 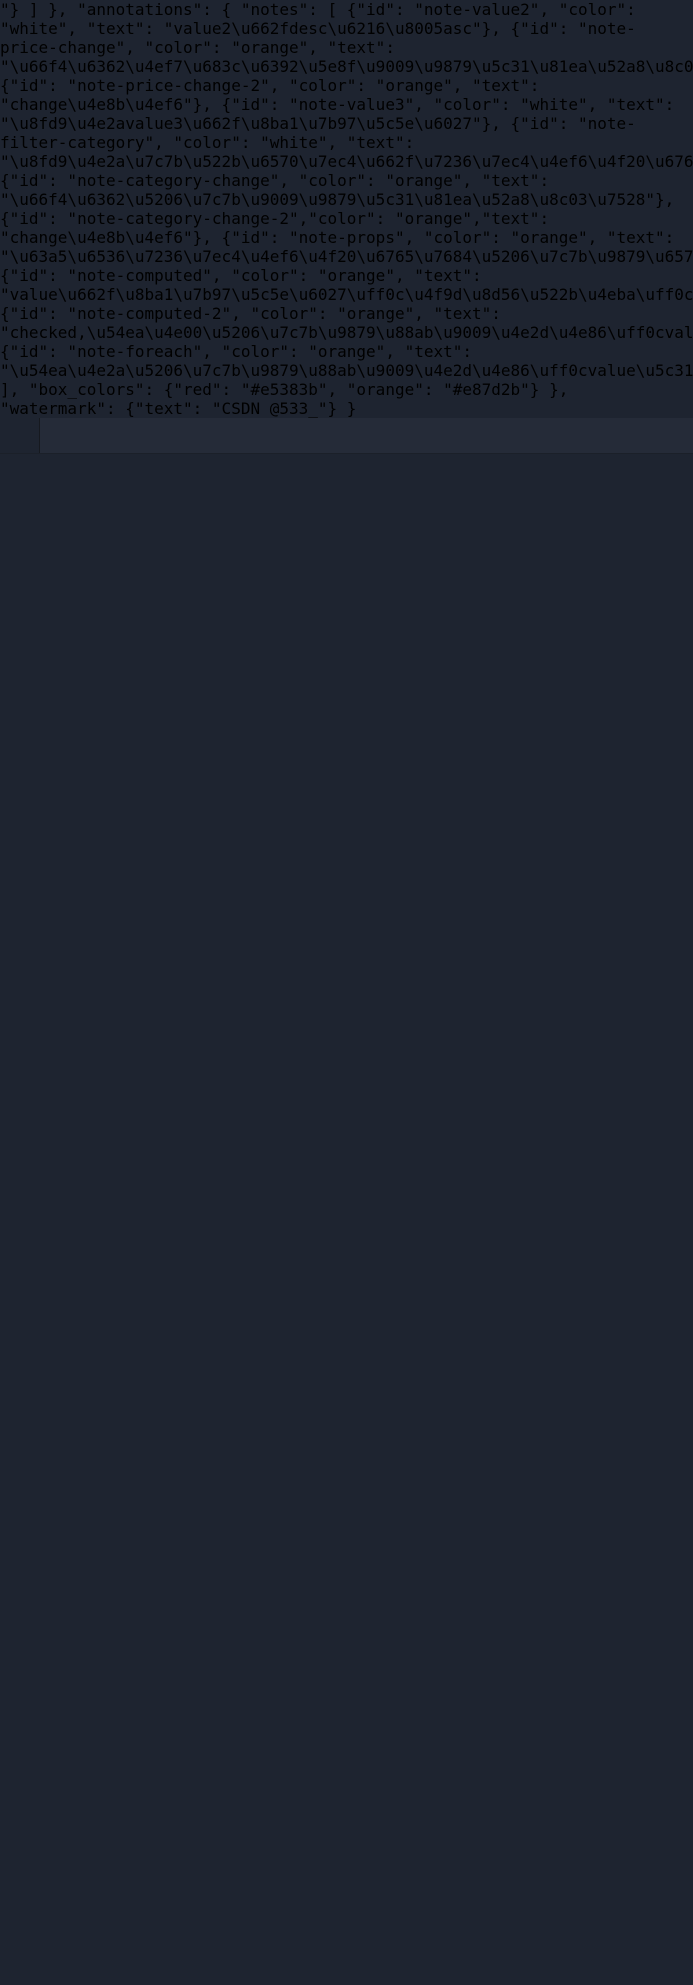 What do you see at coordinates (20, 435) in the screenshot?
I see `tab-searchproducts-vue` at bounding box center [20, 435].